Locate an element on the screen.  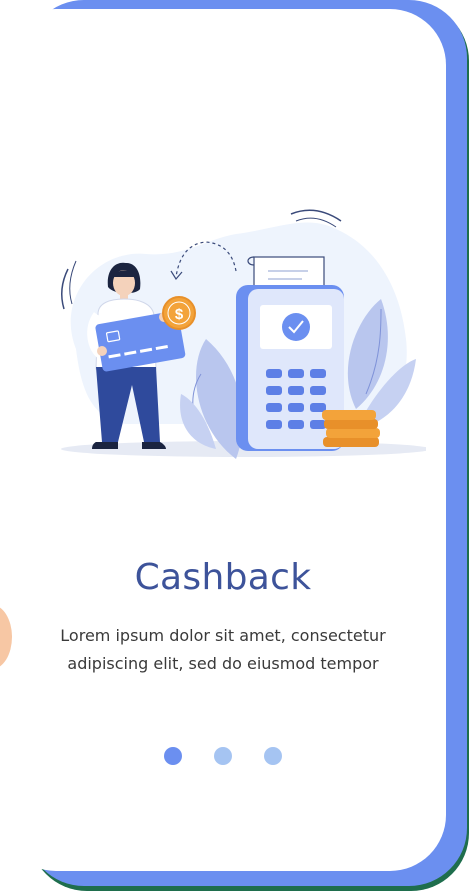
description-line-2: adipiscing elit, sed do eiusmod tempor is located at coordinates (223, 663).